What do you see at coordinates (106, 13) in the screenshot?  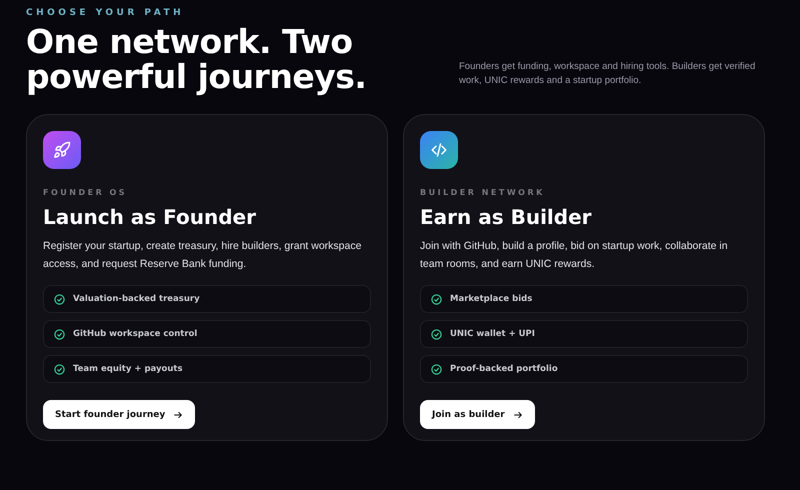 I see `section-eyebrow: CHOOSE YOUR PATH` at bounding box center [106, 13].